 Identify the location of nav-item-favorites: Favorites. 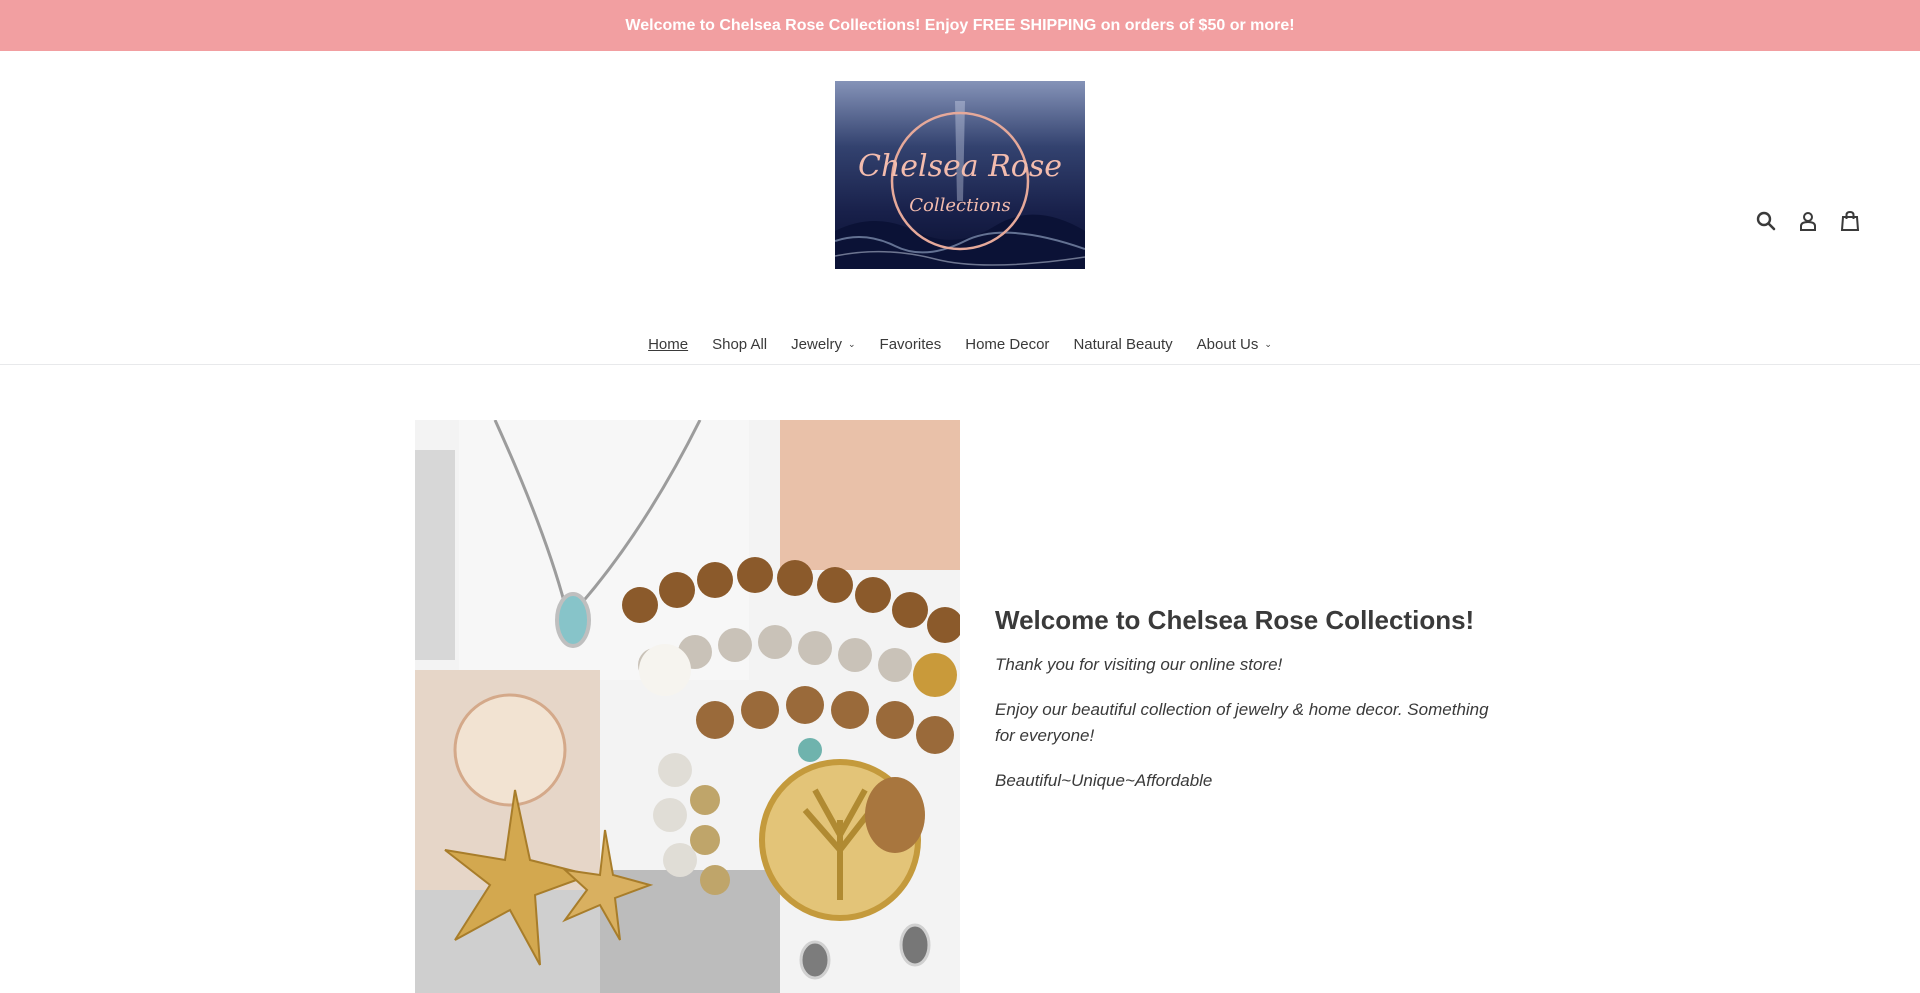
(911, 344).